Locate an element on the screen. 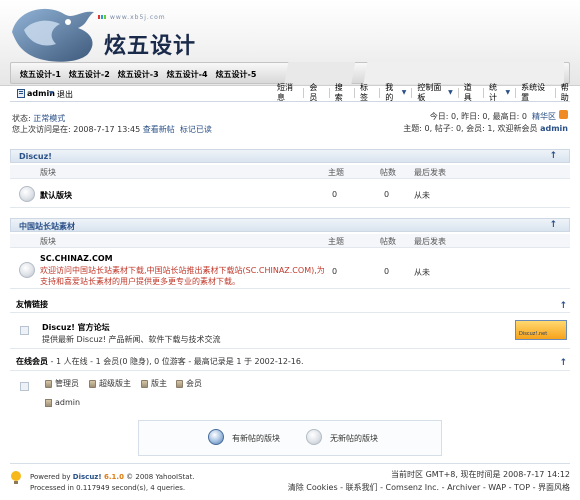 The width and height of the screenshot is (580, 500). menu-members: 会员 is located at coordinates (315, 92).